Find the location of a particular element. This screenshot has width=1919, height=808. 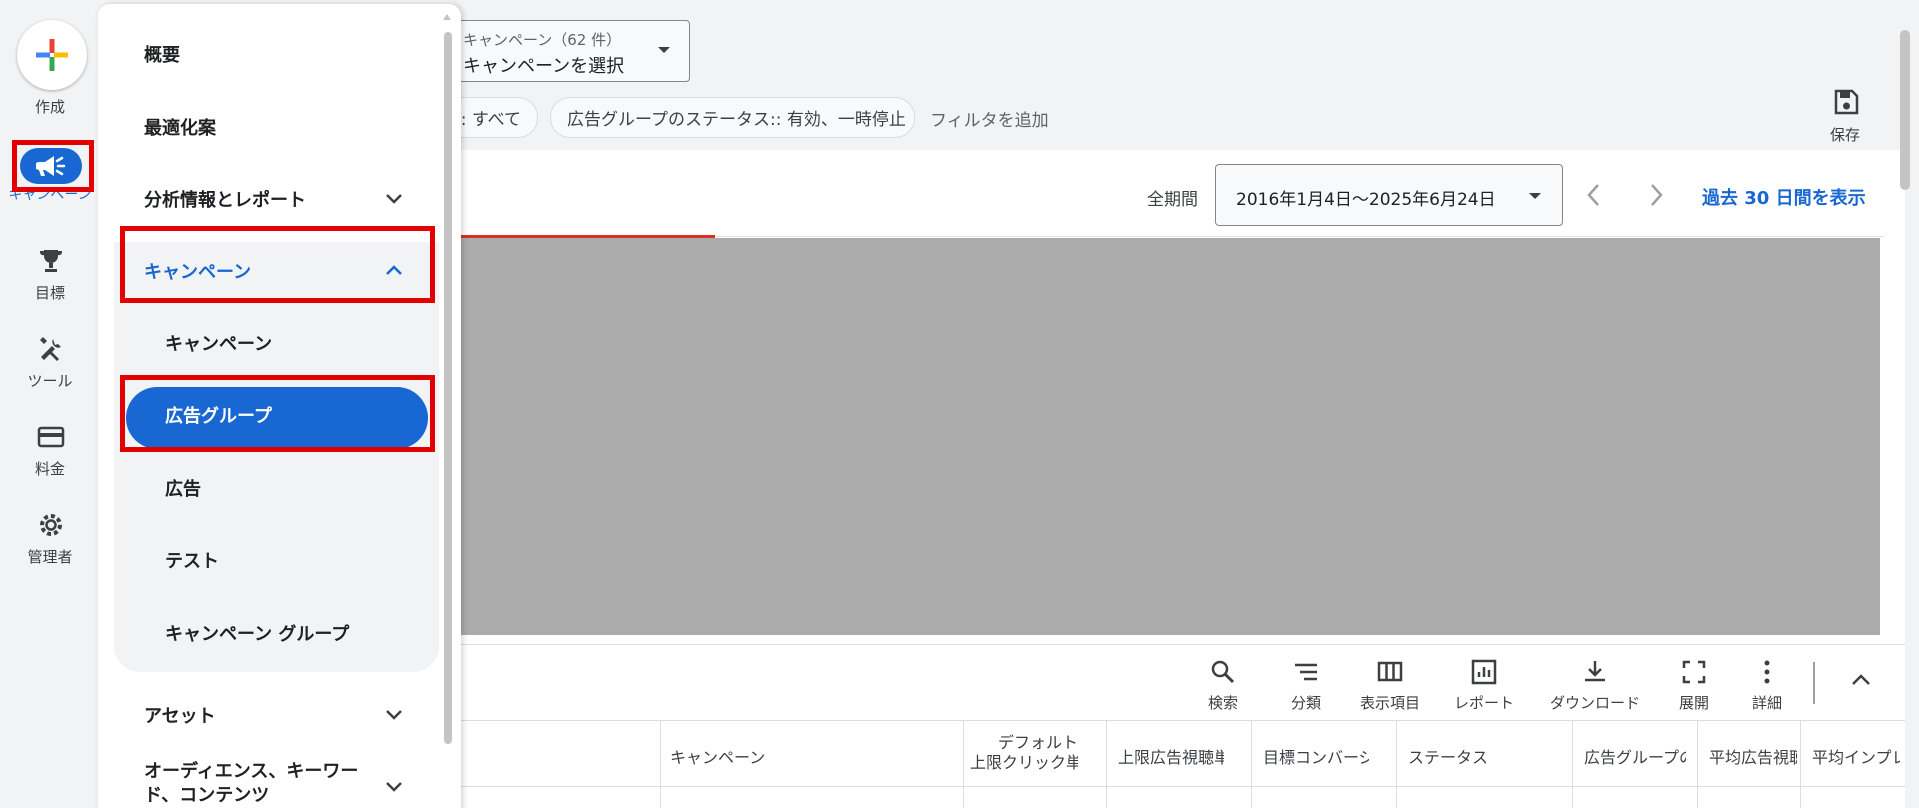

table-header-bottom-border is located at coordinates (1175, 786).